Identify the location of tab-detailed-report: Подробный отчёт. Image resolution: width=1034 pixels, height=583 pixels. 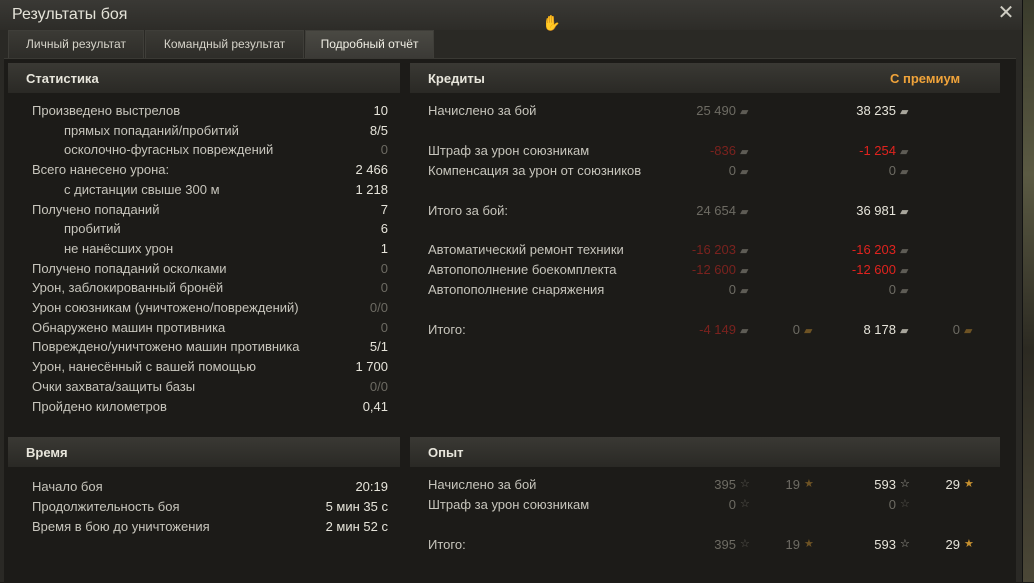
(369, 44).